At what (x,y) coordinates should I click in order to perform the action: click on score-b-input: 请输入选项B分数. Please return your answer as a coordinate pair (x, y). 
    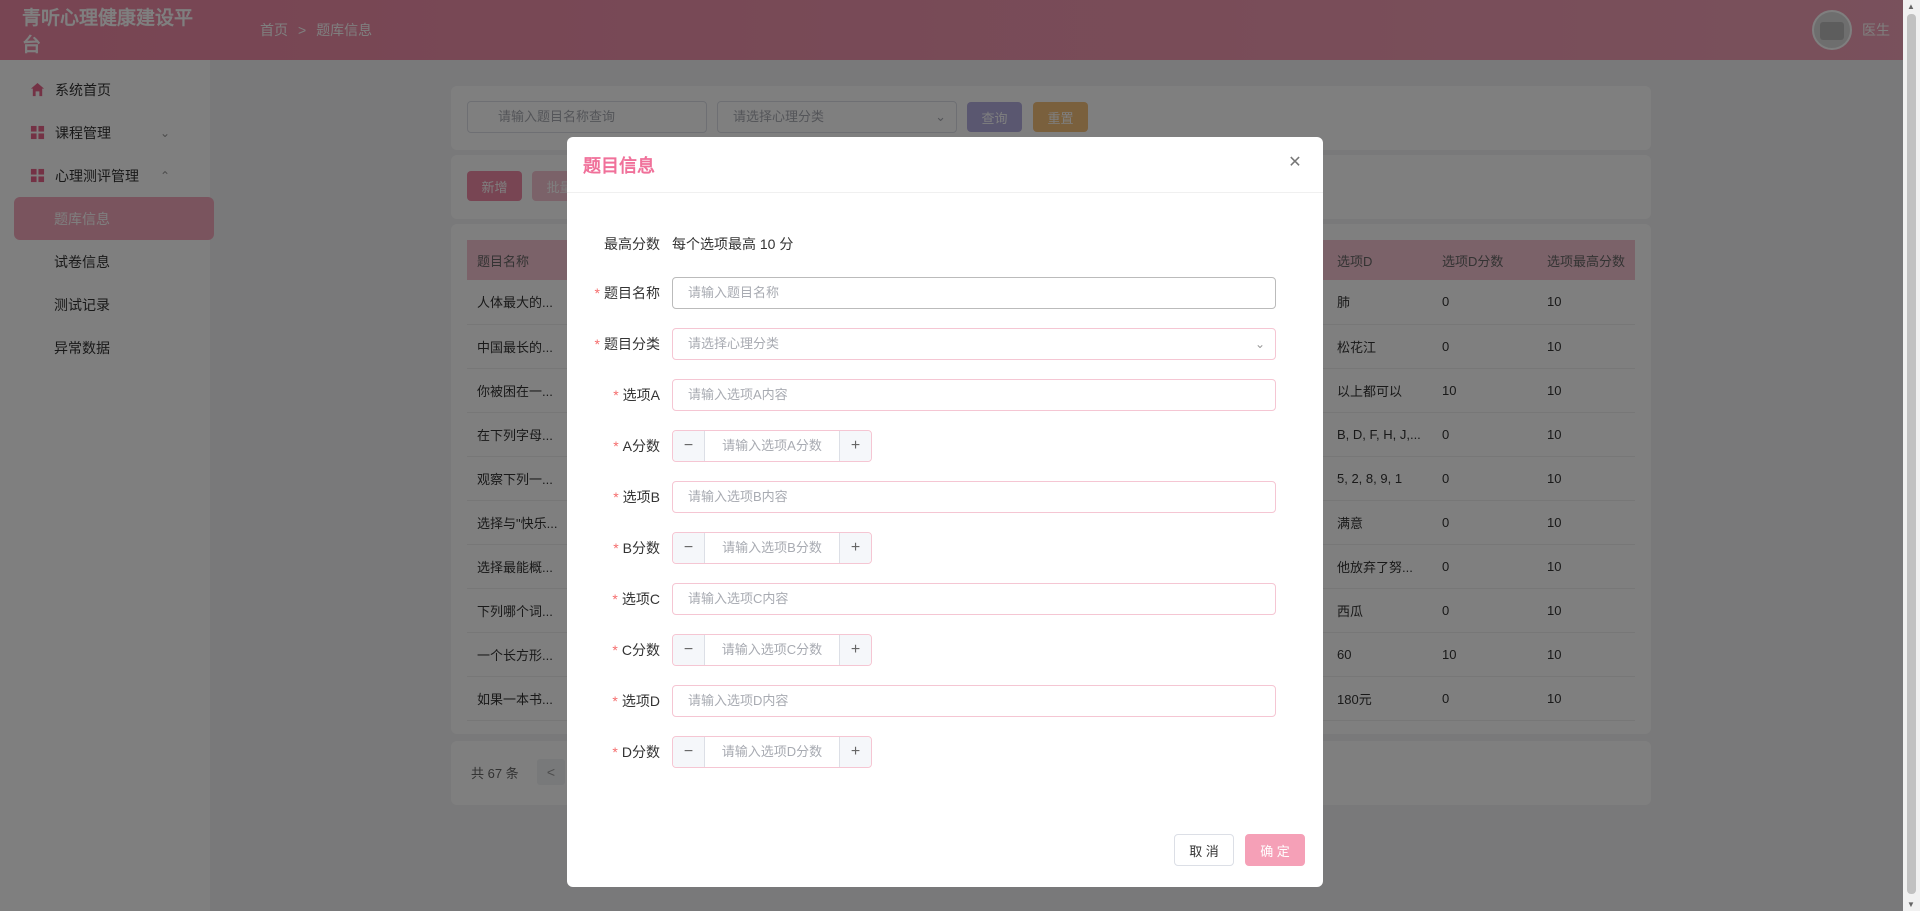
    Looking at the image, I should click on (772, 548).